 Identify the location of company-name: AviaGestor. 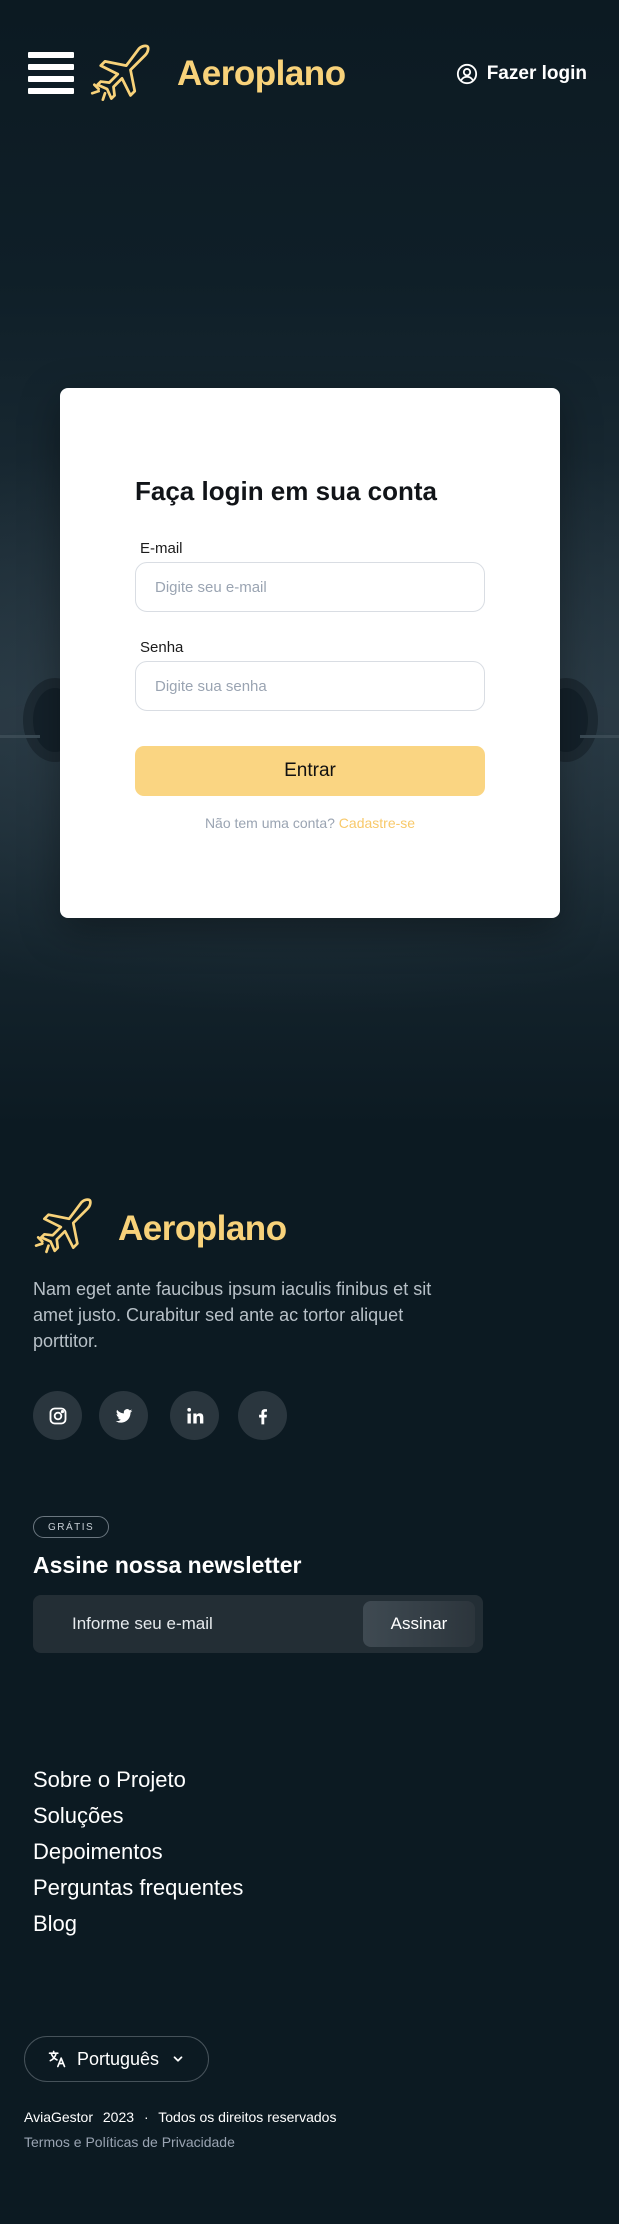
(58, 2117).